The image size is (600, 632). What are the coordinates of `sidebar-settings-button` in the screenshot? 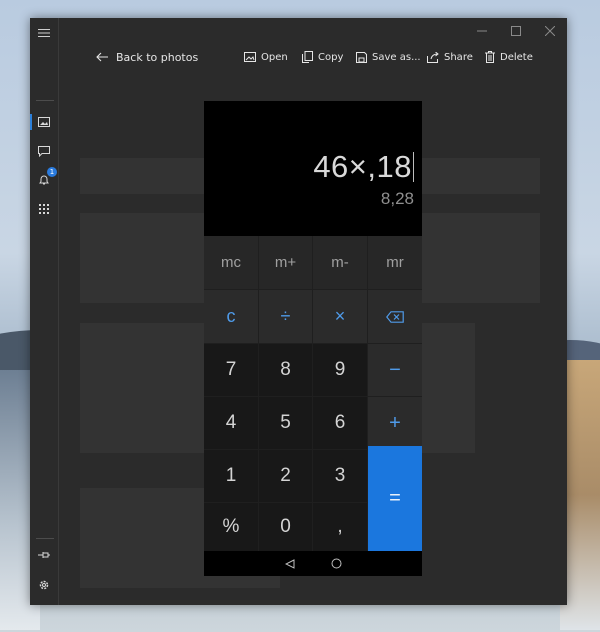 It's located at (44, 585).